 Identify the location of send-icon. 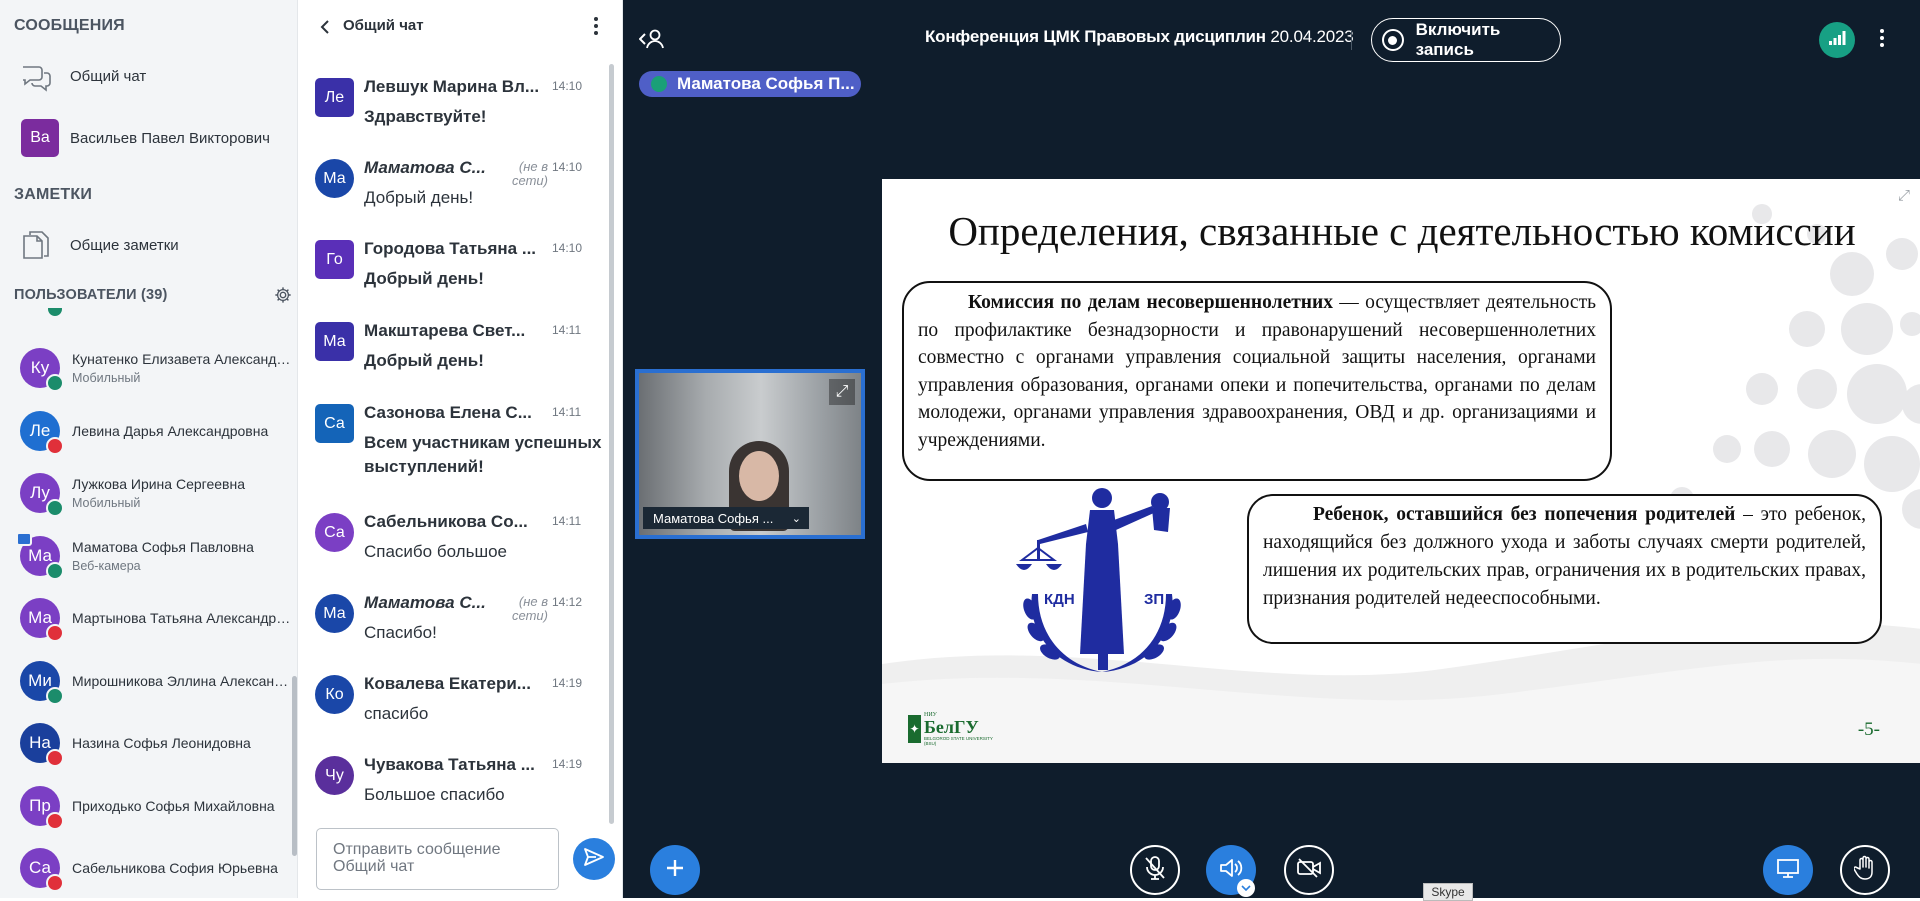
(594, 859).